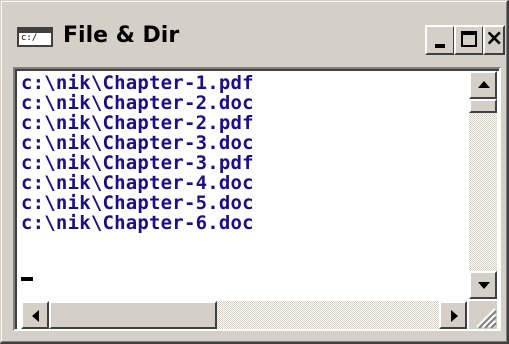 Image resolution: width=509 pixels, height=344 pixels. I want to click on output-line: c:\nik\Chapter-5.doc, so click(137, 203).